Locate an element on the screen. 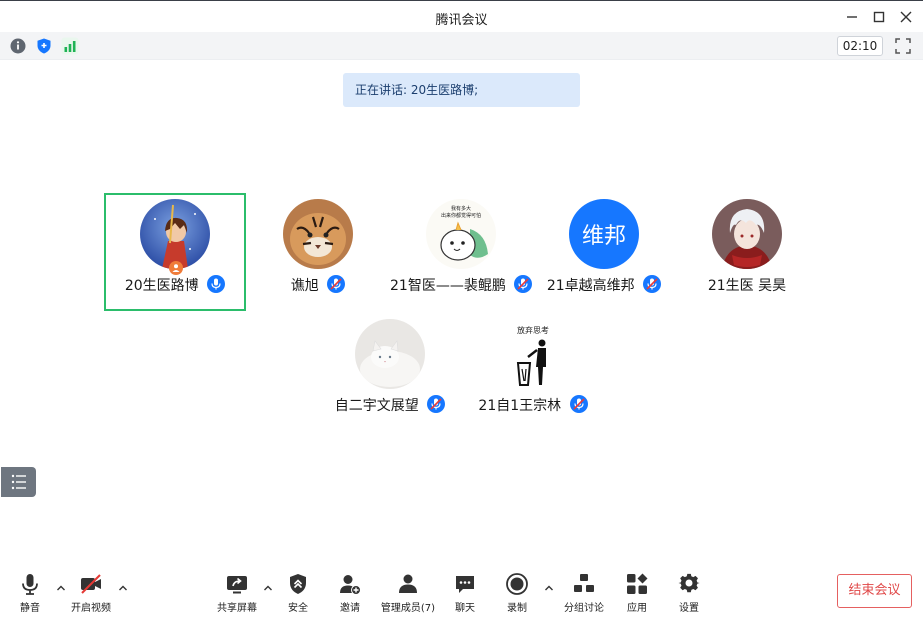  start-video-button: 开启视频 is located at coordinates (91, 593).